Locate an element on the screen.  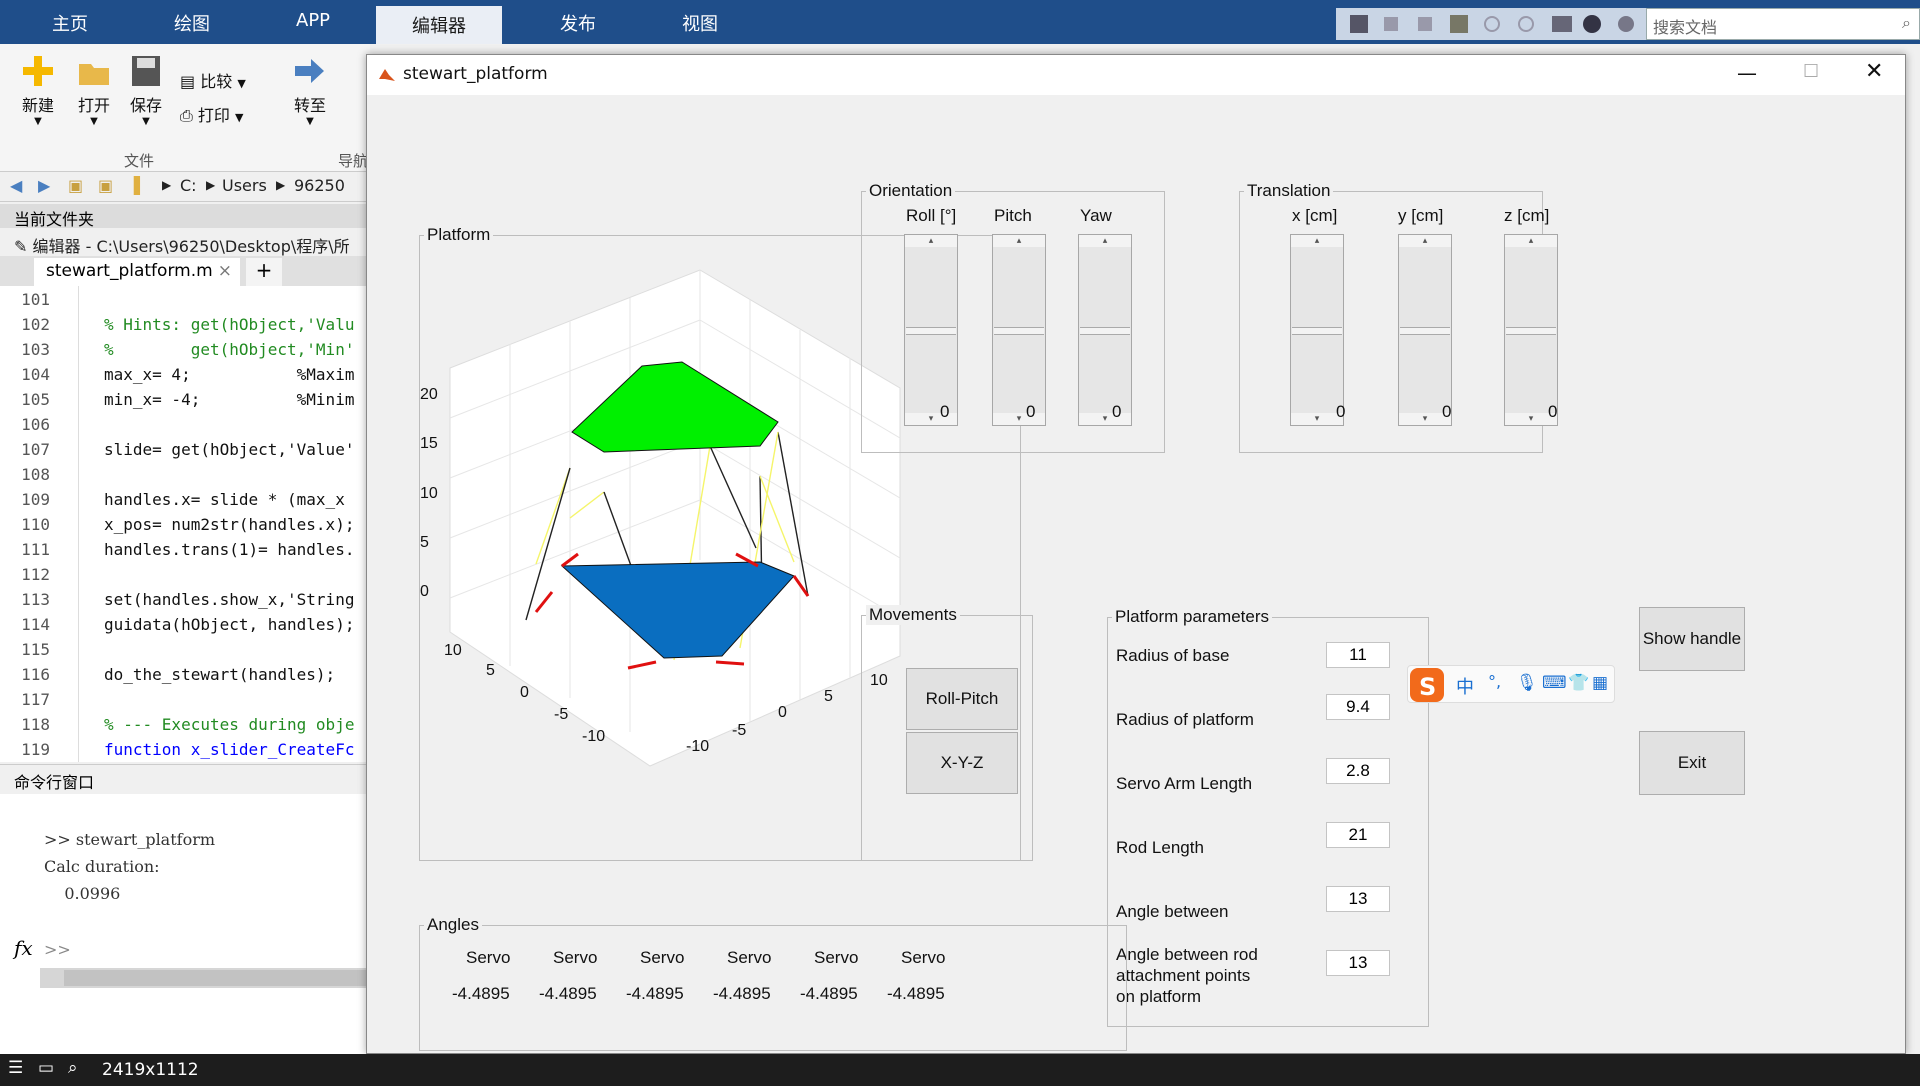
z-tick-label: 5 is located at coordinates (424, 542).